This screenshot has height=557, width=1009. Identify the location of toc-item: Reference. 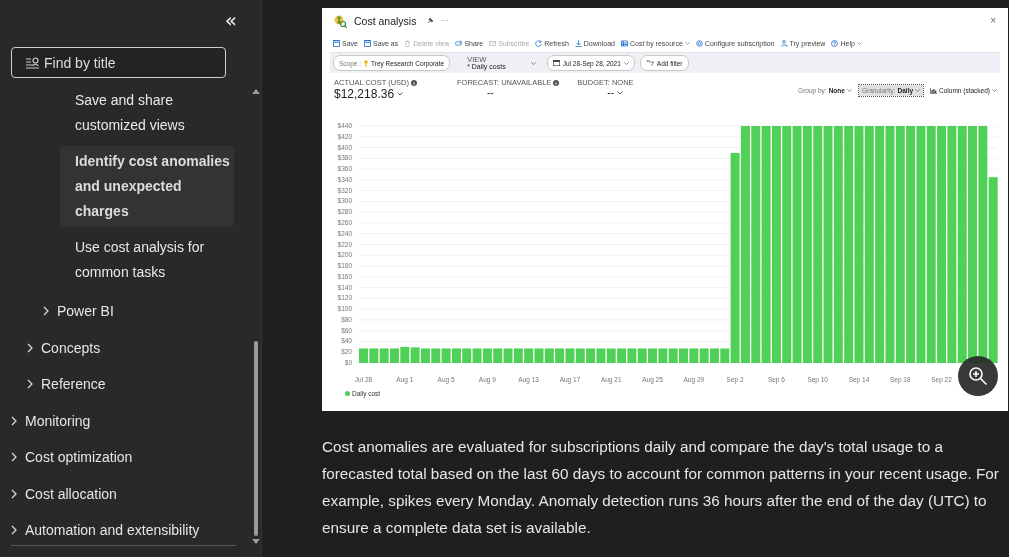
(117, 384).